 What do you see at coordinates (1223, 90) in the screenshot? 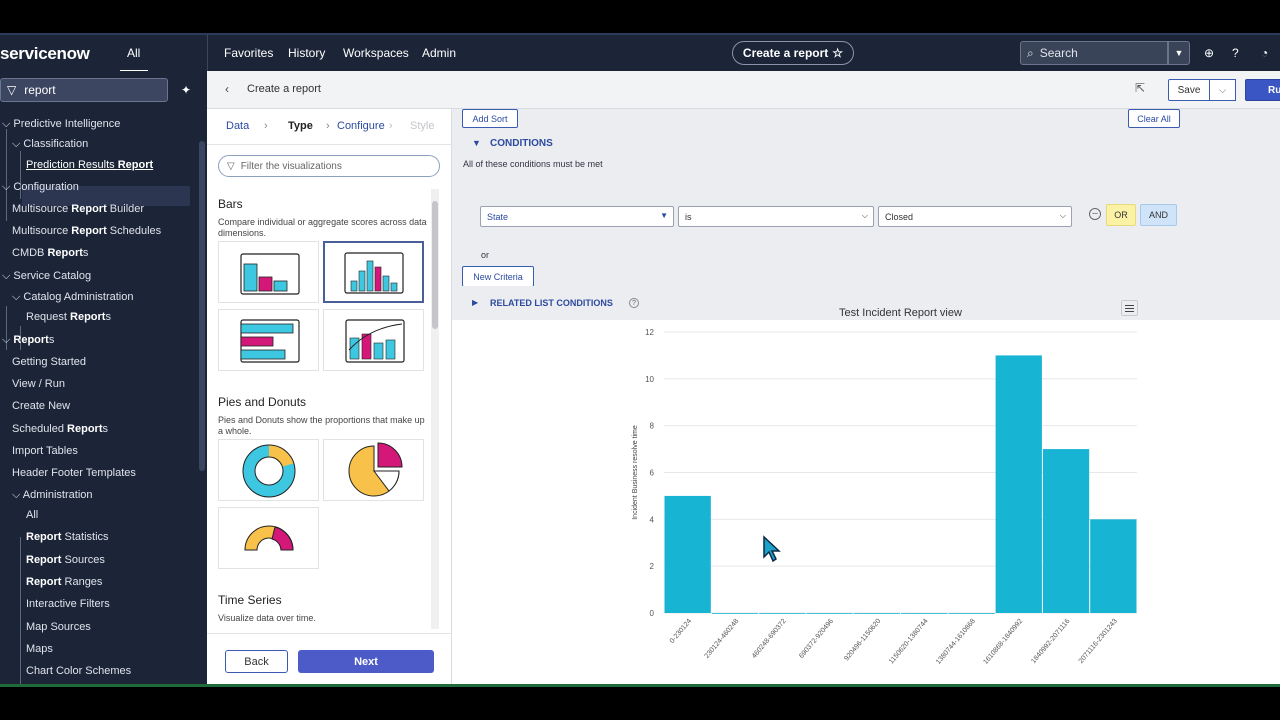
I see `save-options-chevron-icon: ⌵` at bounding box center [1223, 90].